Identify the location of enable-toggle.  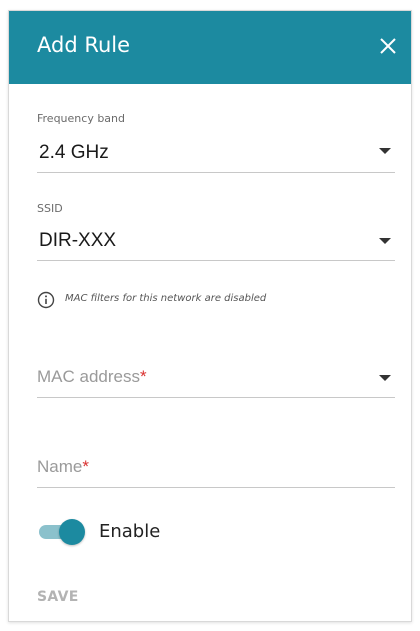
(62, 532).